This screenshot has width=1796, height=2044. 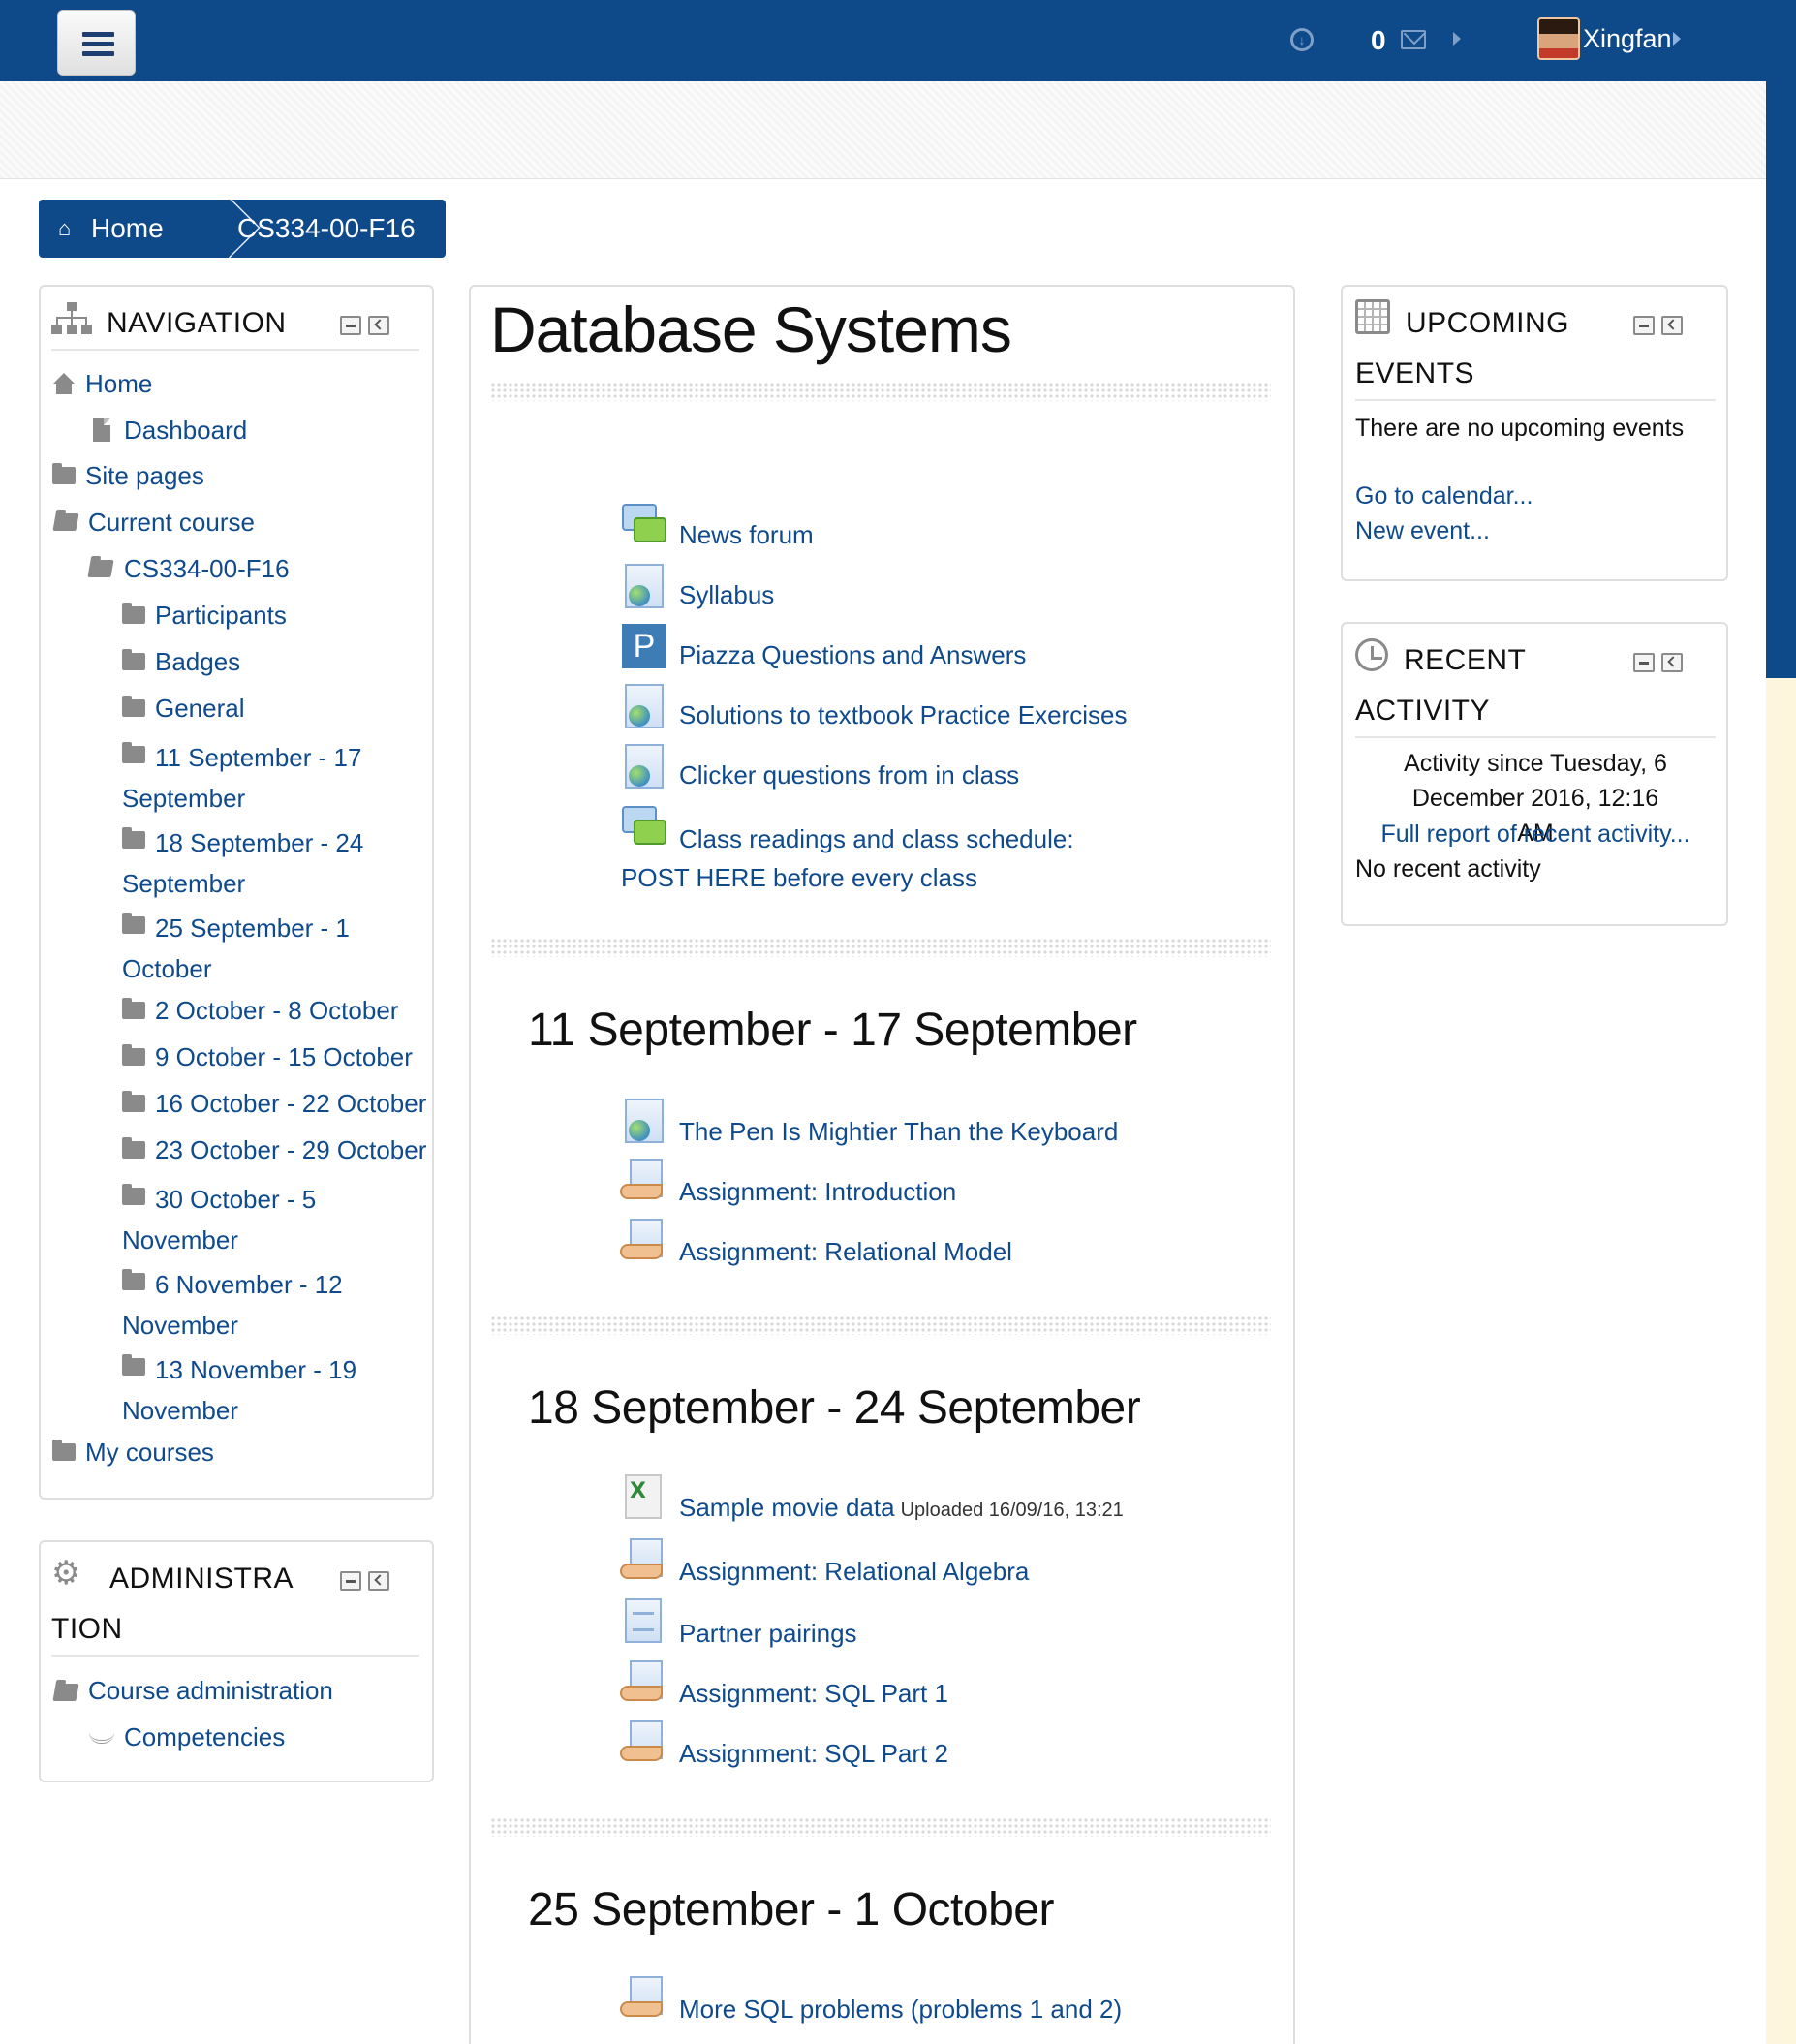 What do you see at coordinates (813, 1753) in the screenshot?
I see `activity-assignment-sql-part-2: Assignment: SQL Part 2` at bounding box center [813, 1753].